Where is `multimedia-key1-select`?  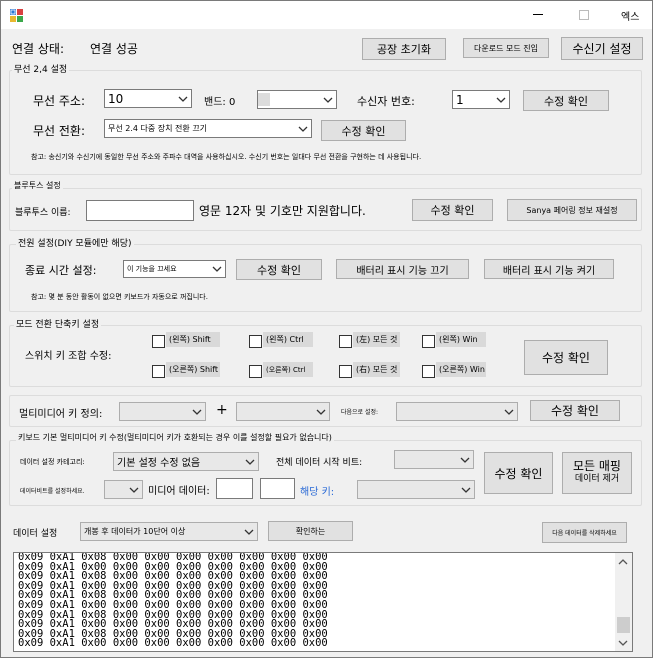
multimedia-key1-select is located at coordinates (162, 411).